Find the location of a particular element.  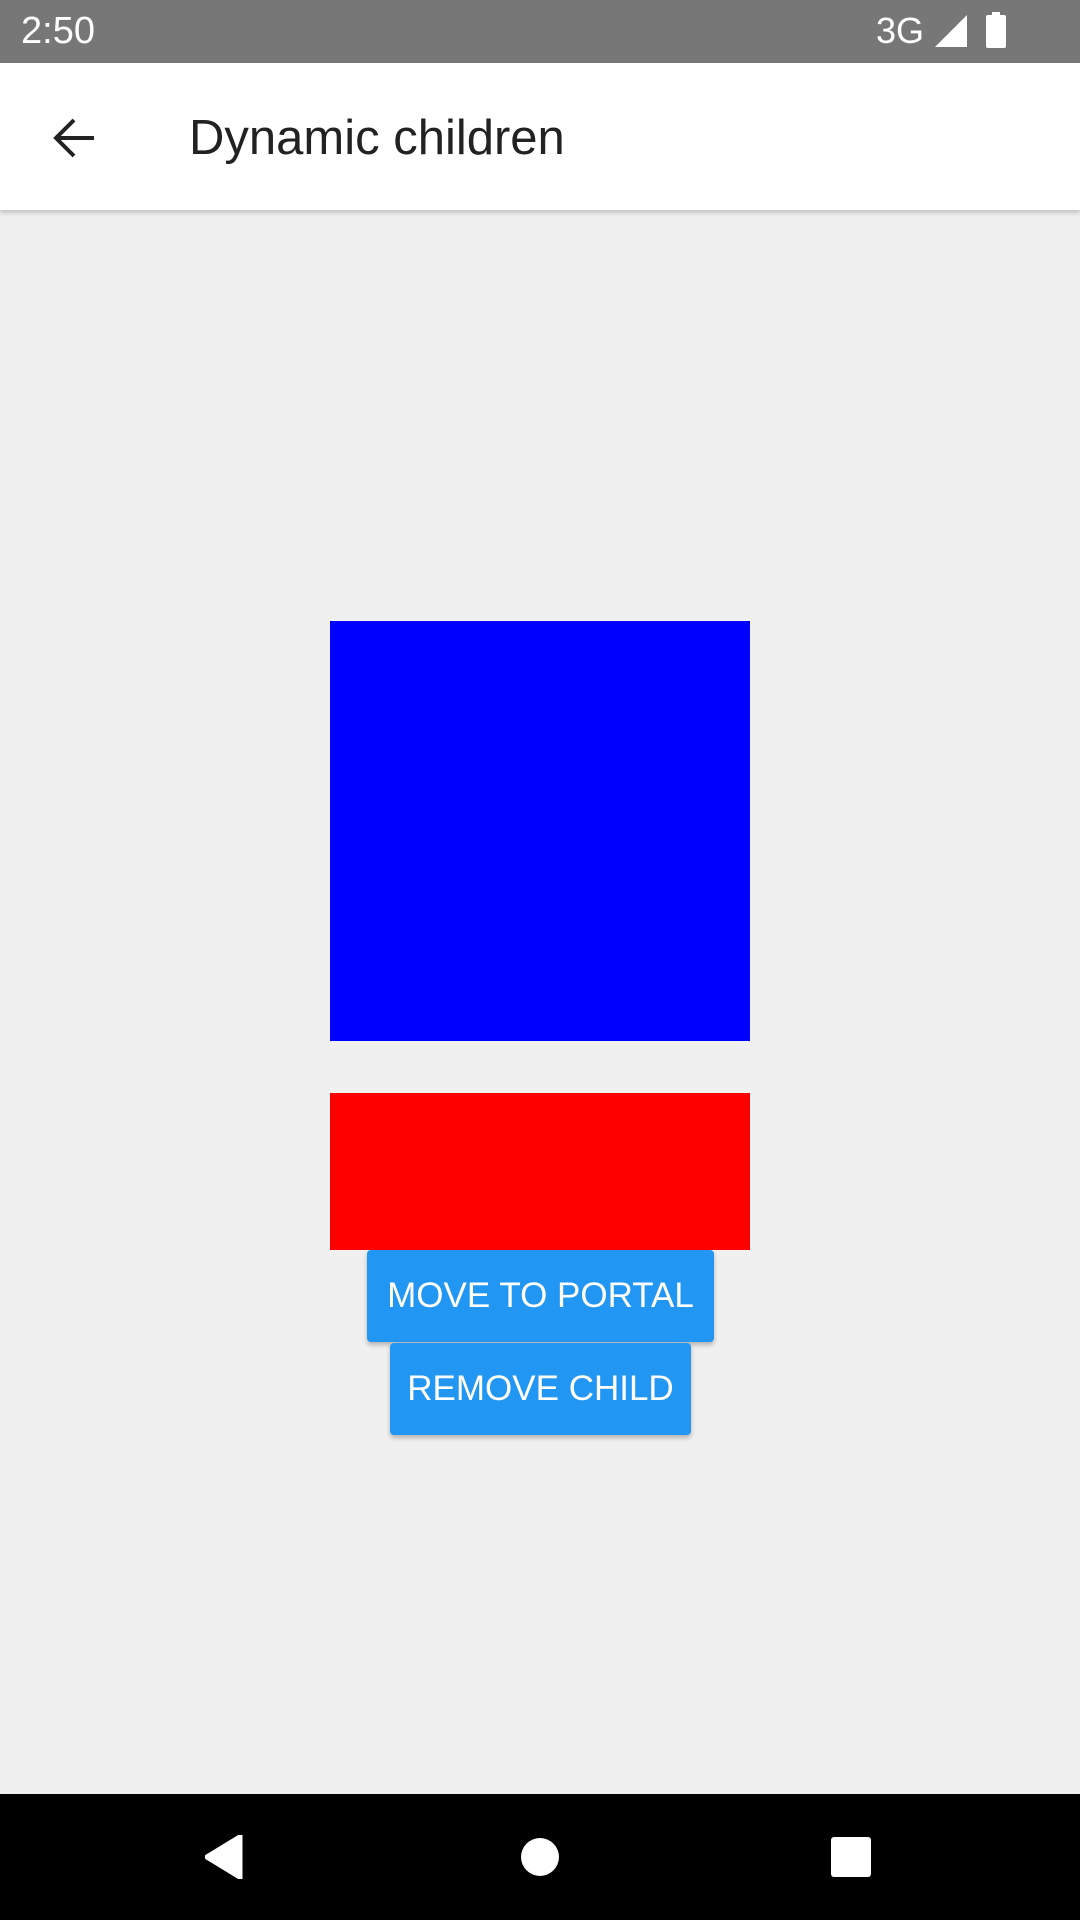

arrow-back-icon is located at coordinates (73, 138).